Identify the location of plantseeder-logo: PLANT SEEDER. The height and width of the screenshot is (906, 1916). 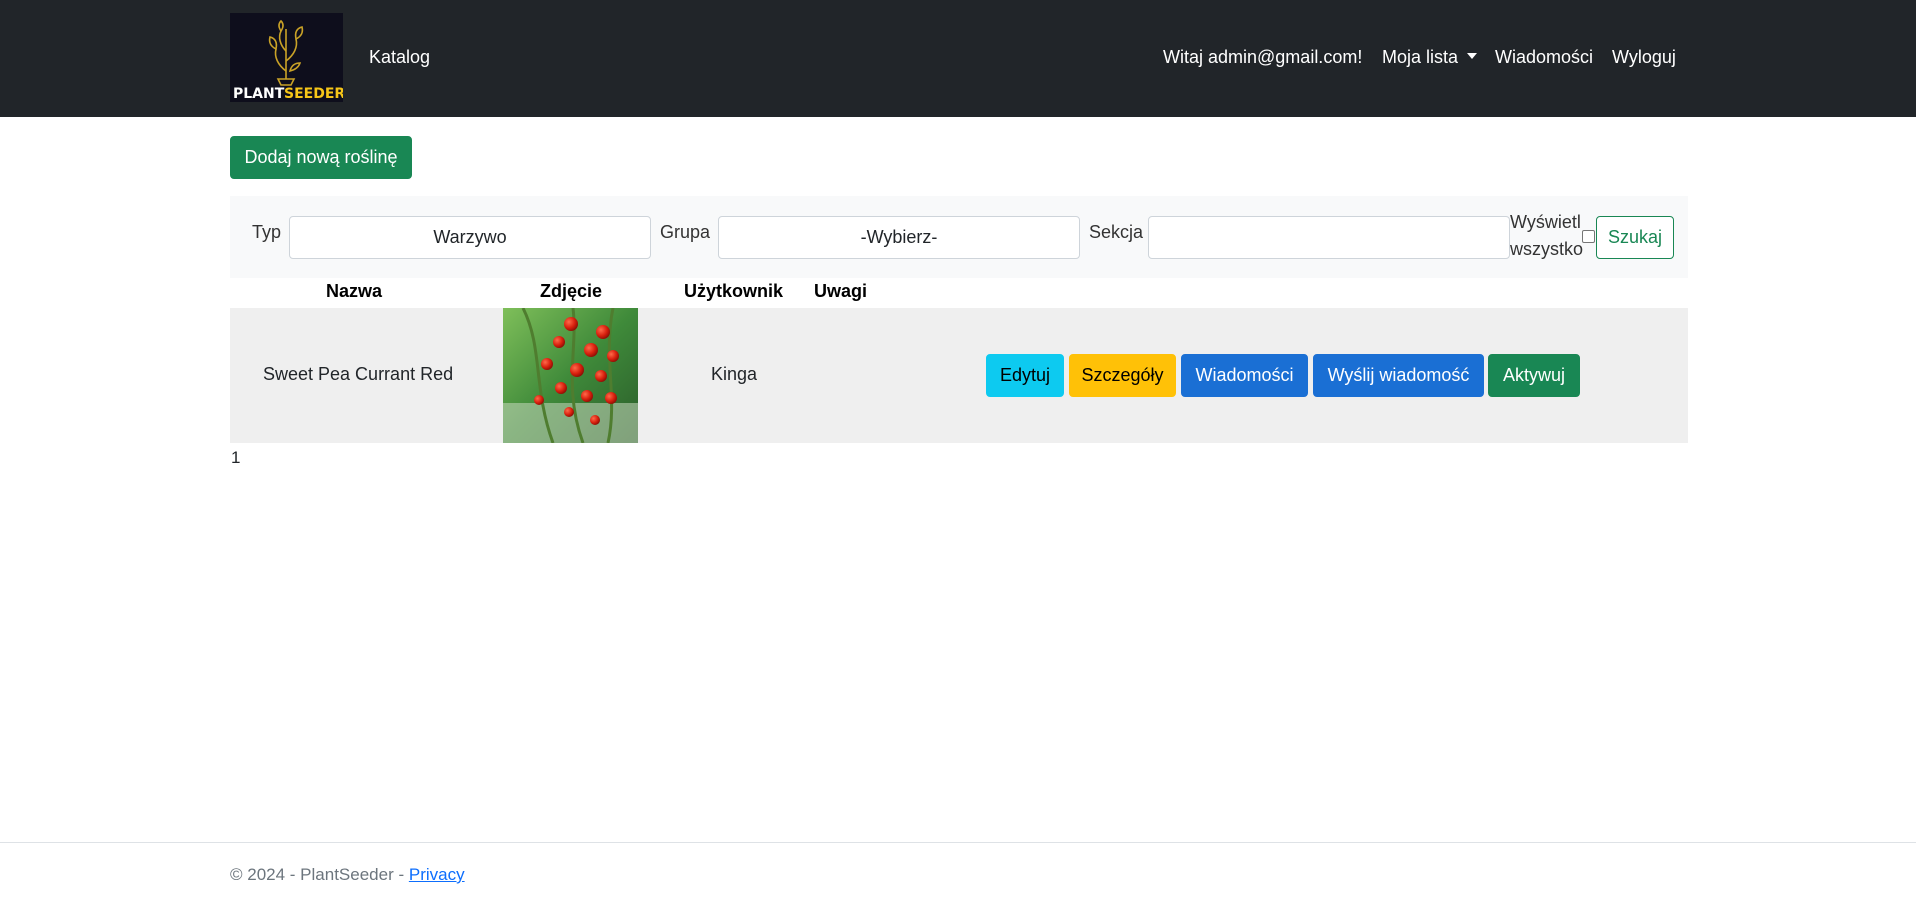
(286, 57).